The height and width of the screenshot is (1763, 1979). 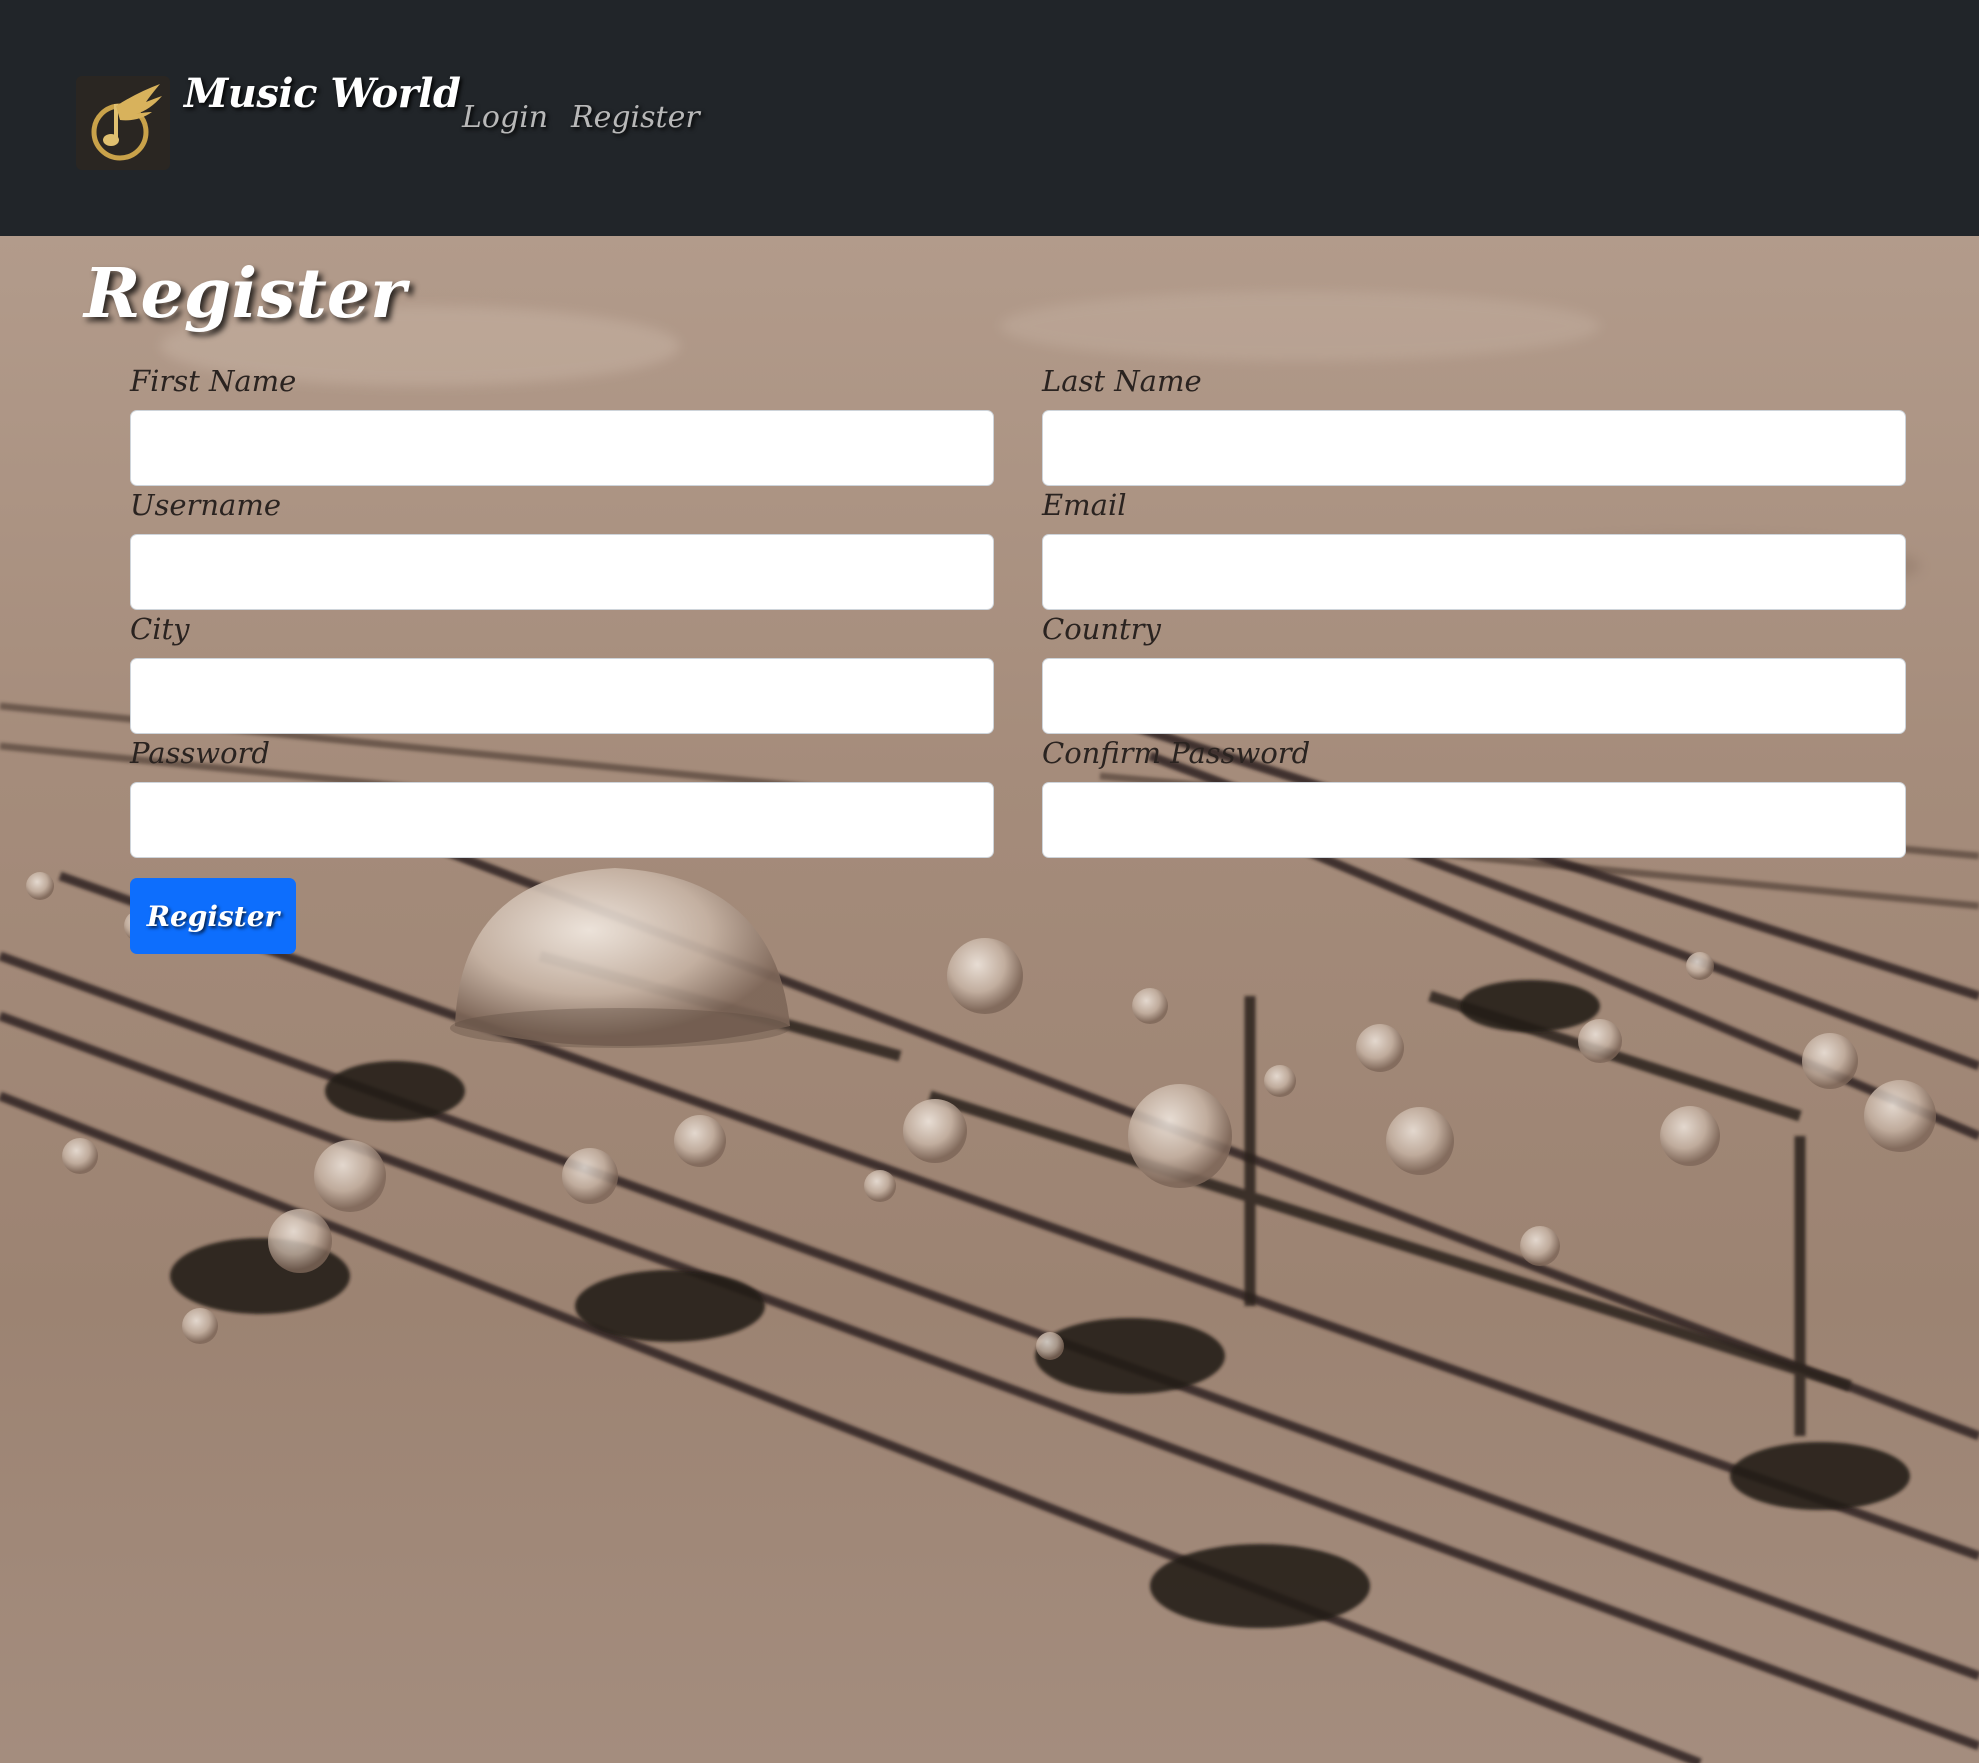 What do you see at coordinates (1084, 505) in the screenshot?
I see `email-label: Email` at bounding box center [1084, 505].